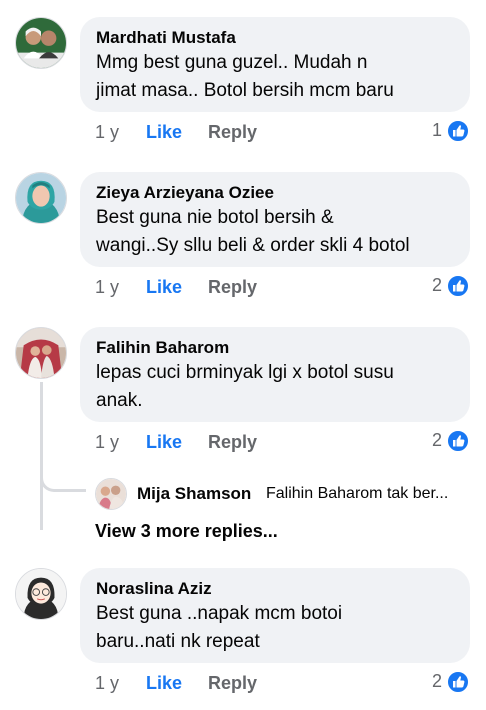 The height and width of the screenshot is (710, 486). I want to click on thread-line, so click(41, 456).